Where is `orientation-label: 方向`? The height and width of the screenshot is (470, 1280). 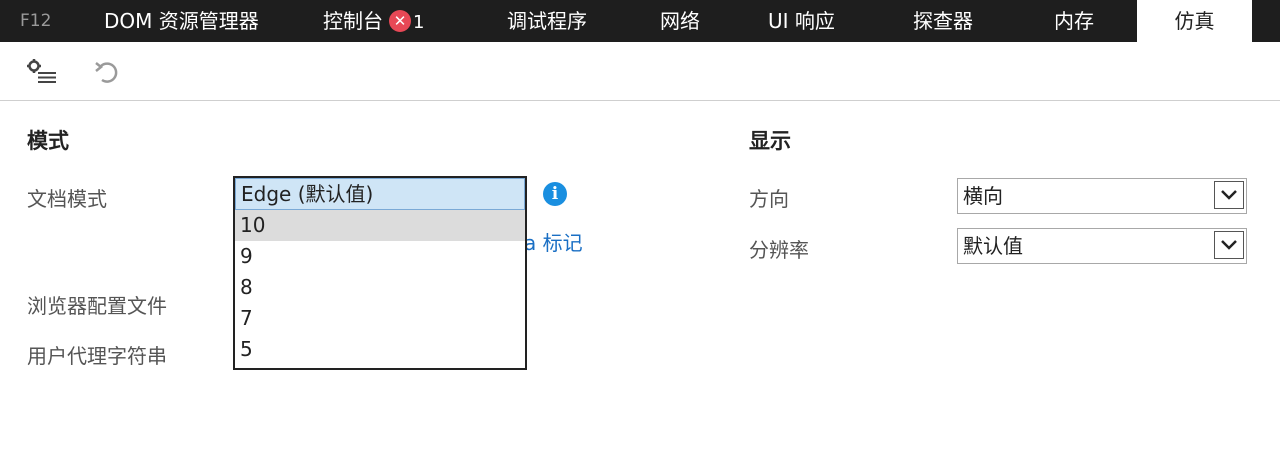
orientation-label: 方向 is located at coordinates (769, 199).